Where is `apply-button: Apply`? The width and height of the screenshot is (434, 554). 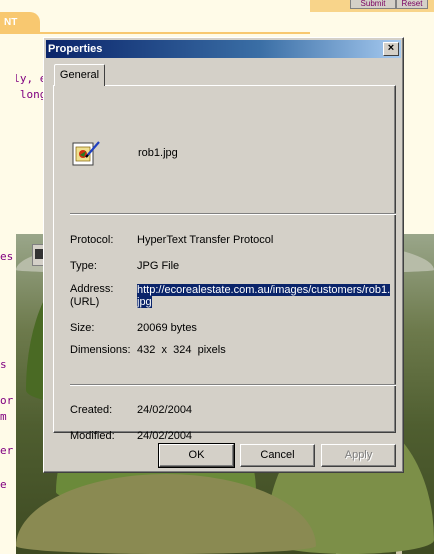 apply-button: Apply is located at coordinates (358, 455).